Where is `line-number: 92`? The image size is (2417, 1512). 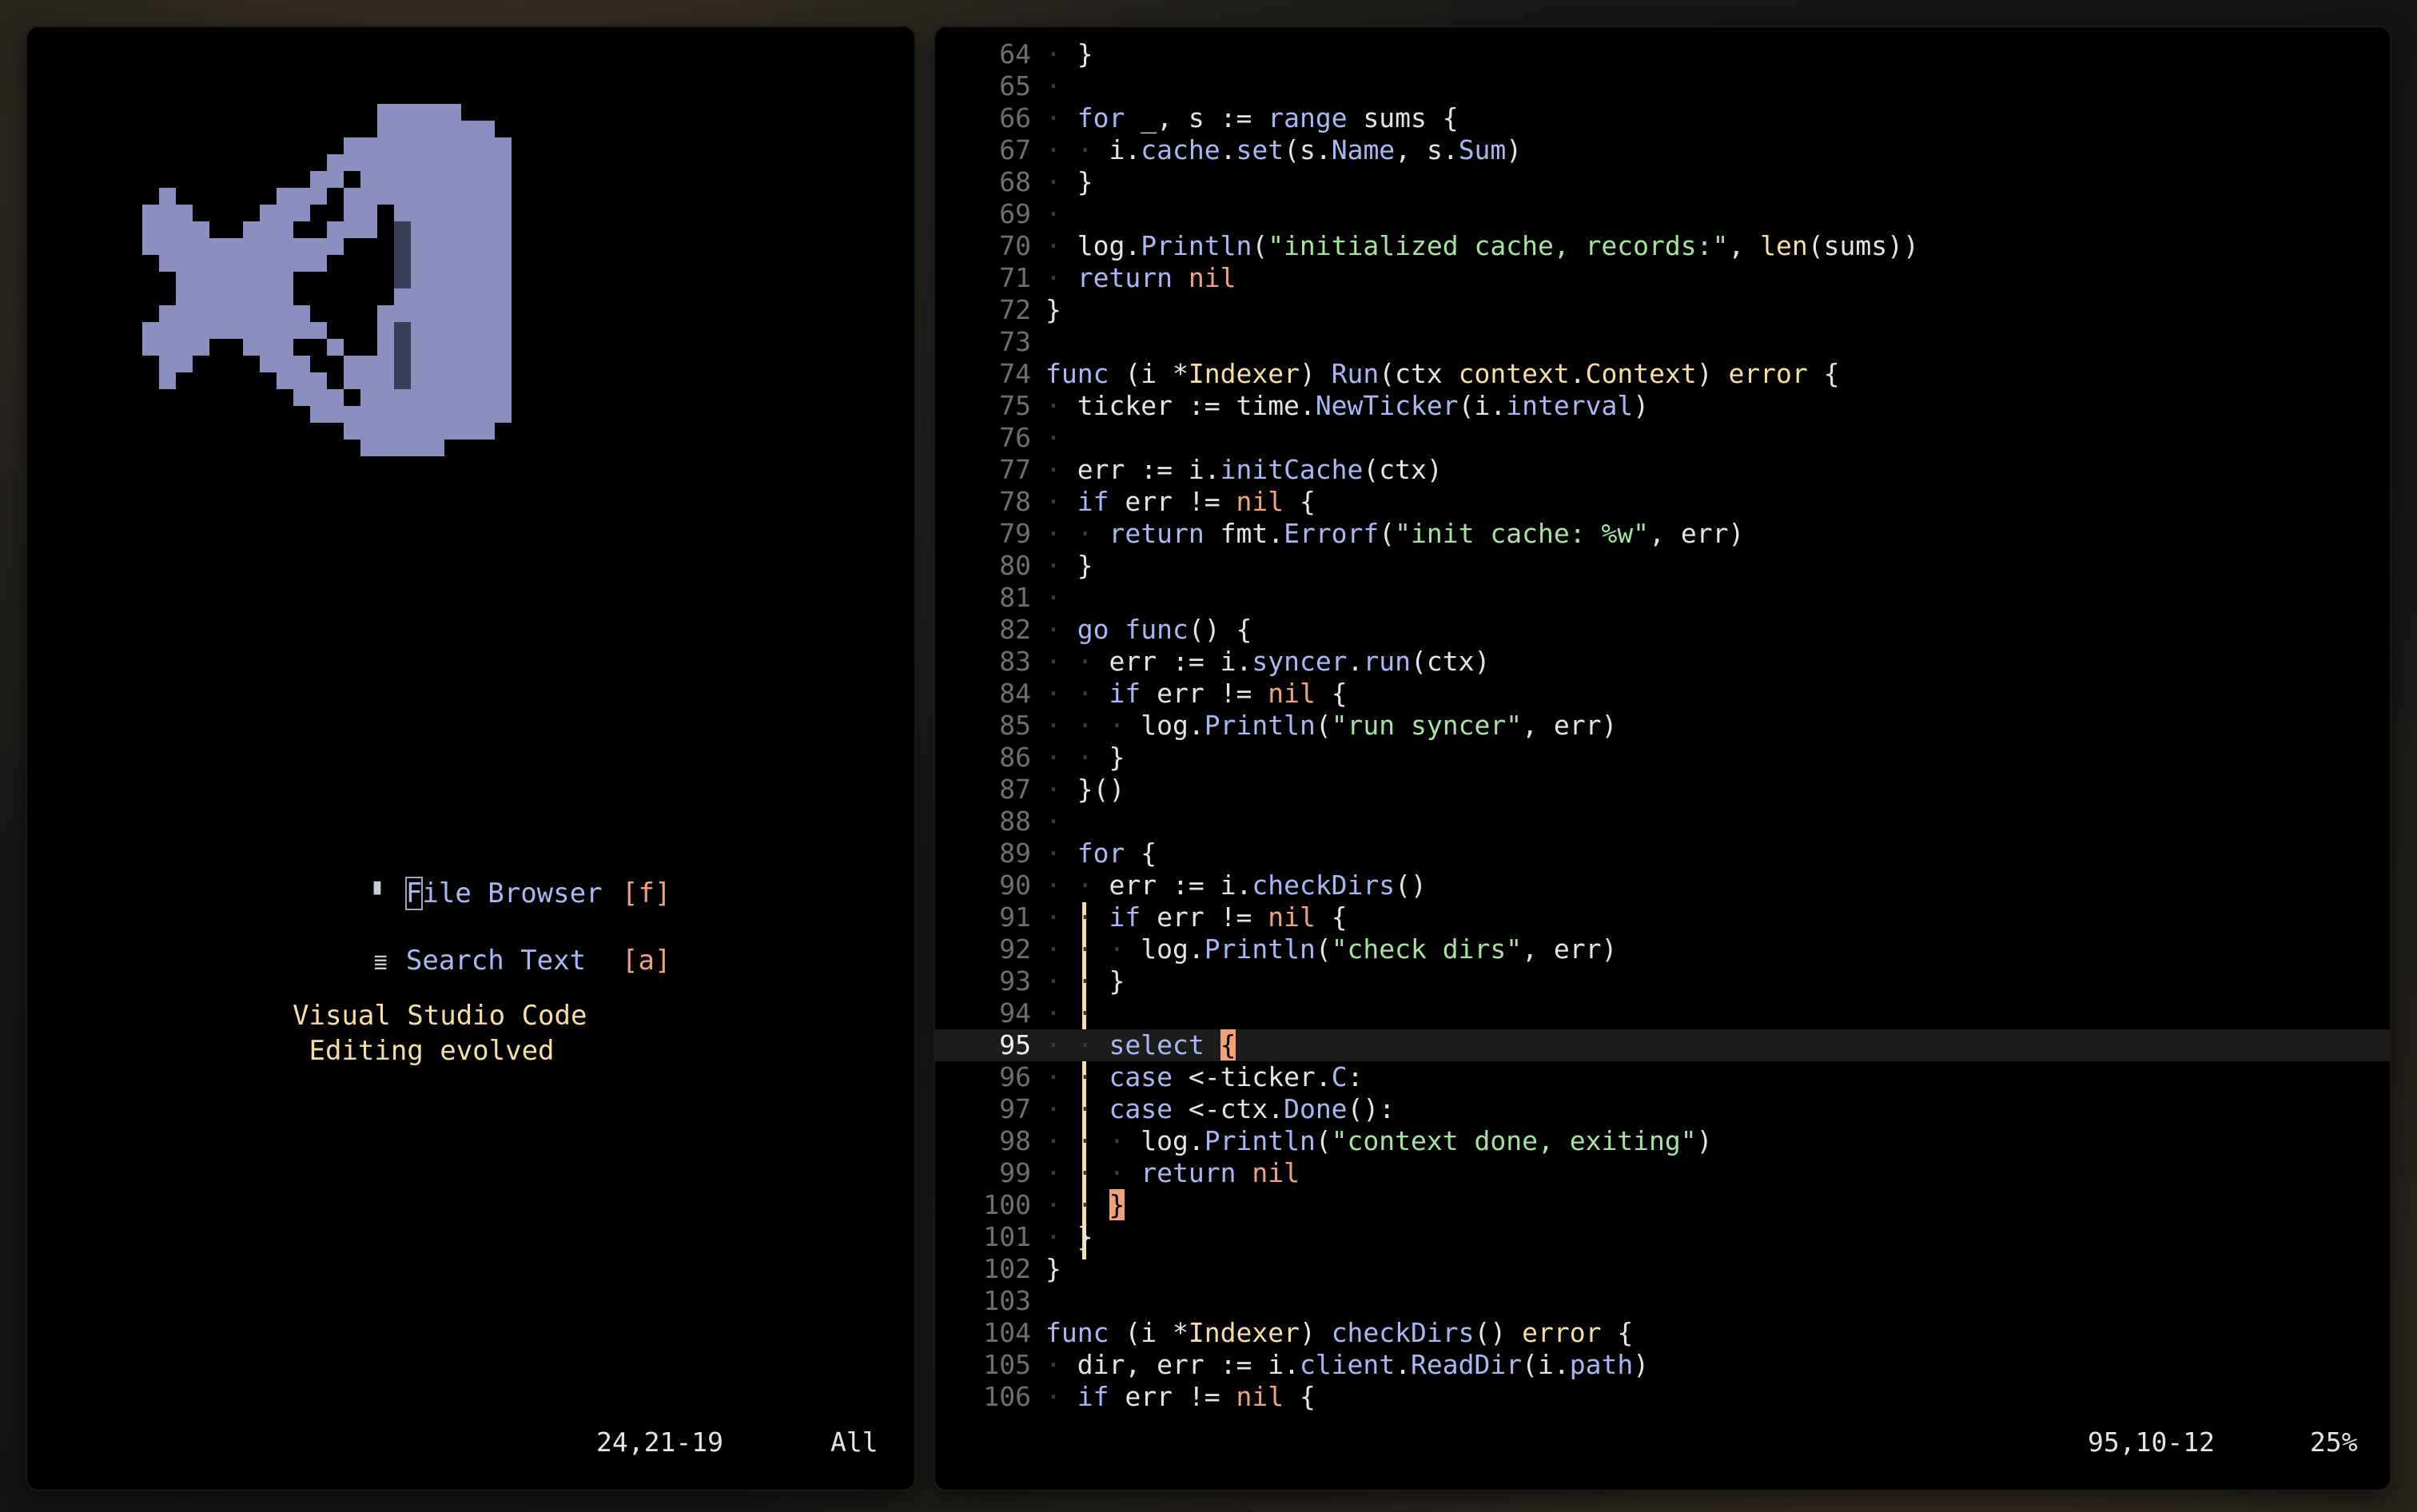 line-number: 92 is located at coordinates (1015, 949).